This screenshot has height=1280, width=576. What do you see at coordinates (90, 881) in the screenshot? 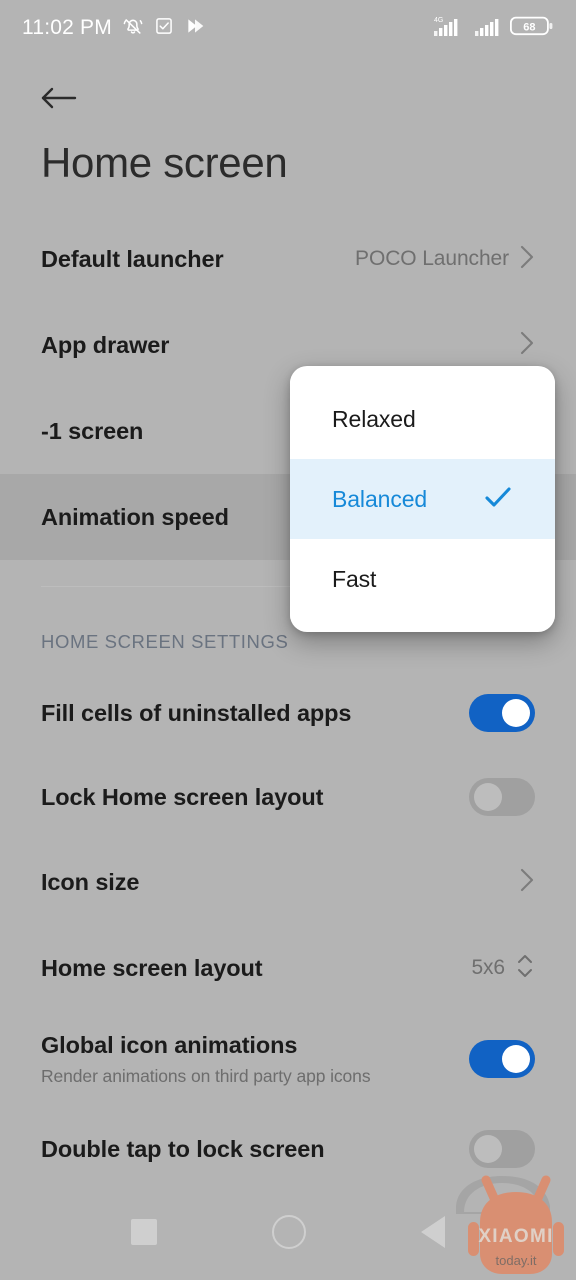
I see `row-title: Icon size` at bounding box center [90, 881].